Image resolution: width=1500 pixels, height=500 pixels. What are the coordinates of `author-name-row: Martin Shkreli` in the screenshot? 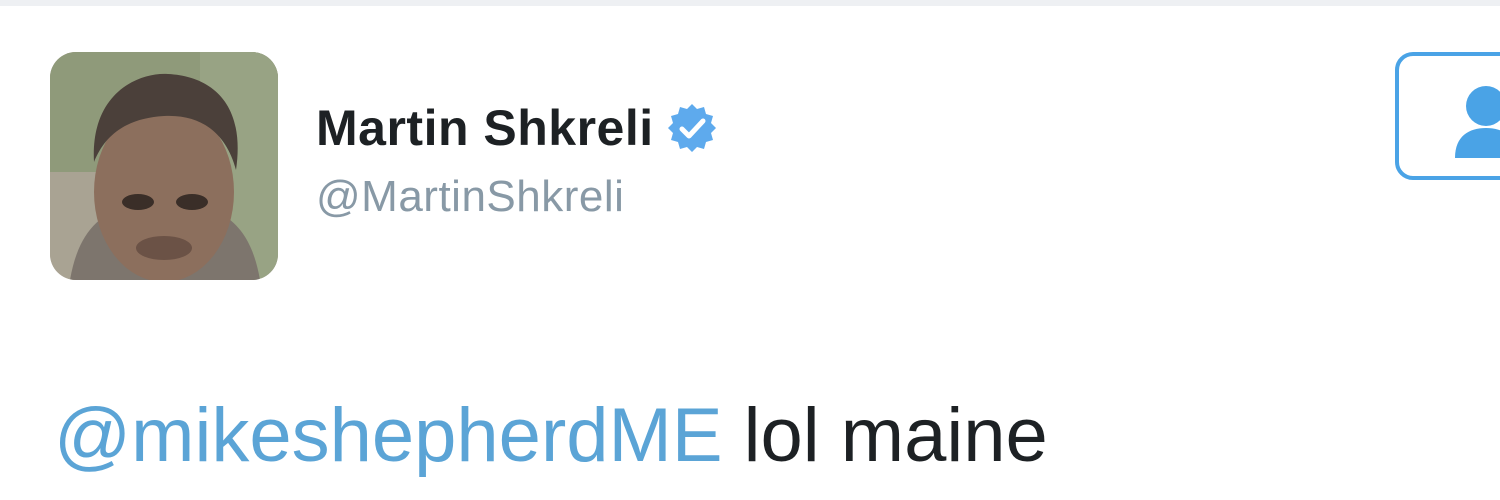 It's located at (517, 128).